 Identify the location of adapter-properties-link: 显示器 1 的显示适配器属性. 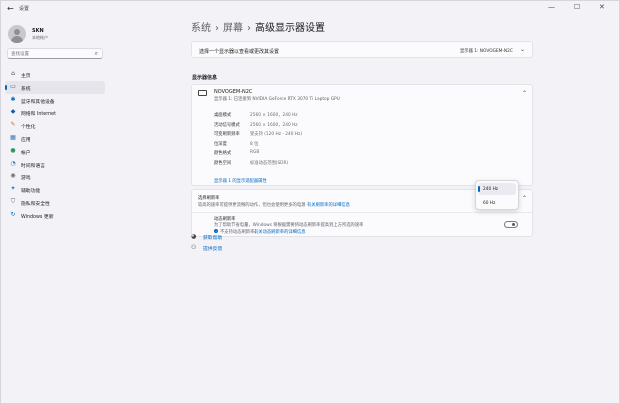
(240, 181).